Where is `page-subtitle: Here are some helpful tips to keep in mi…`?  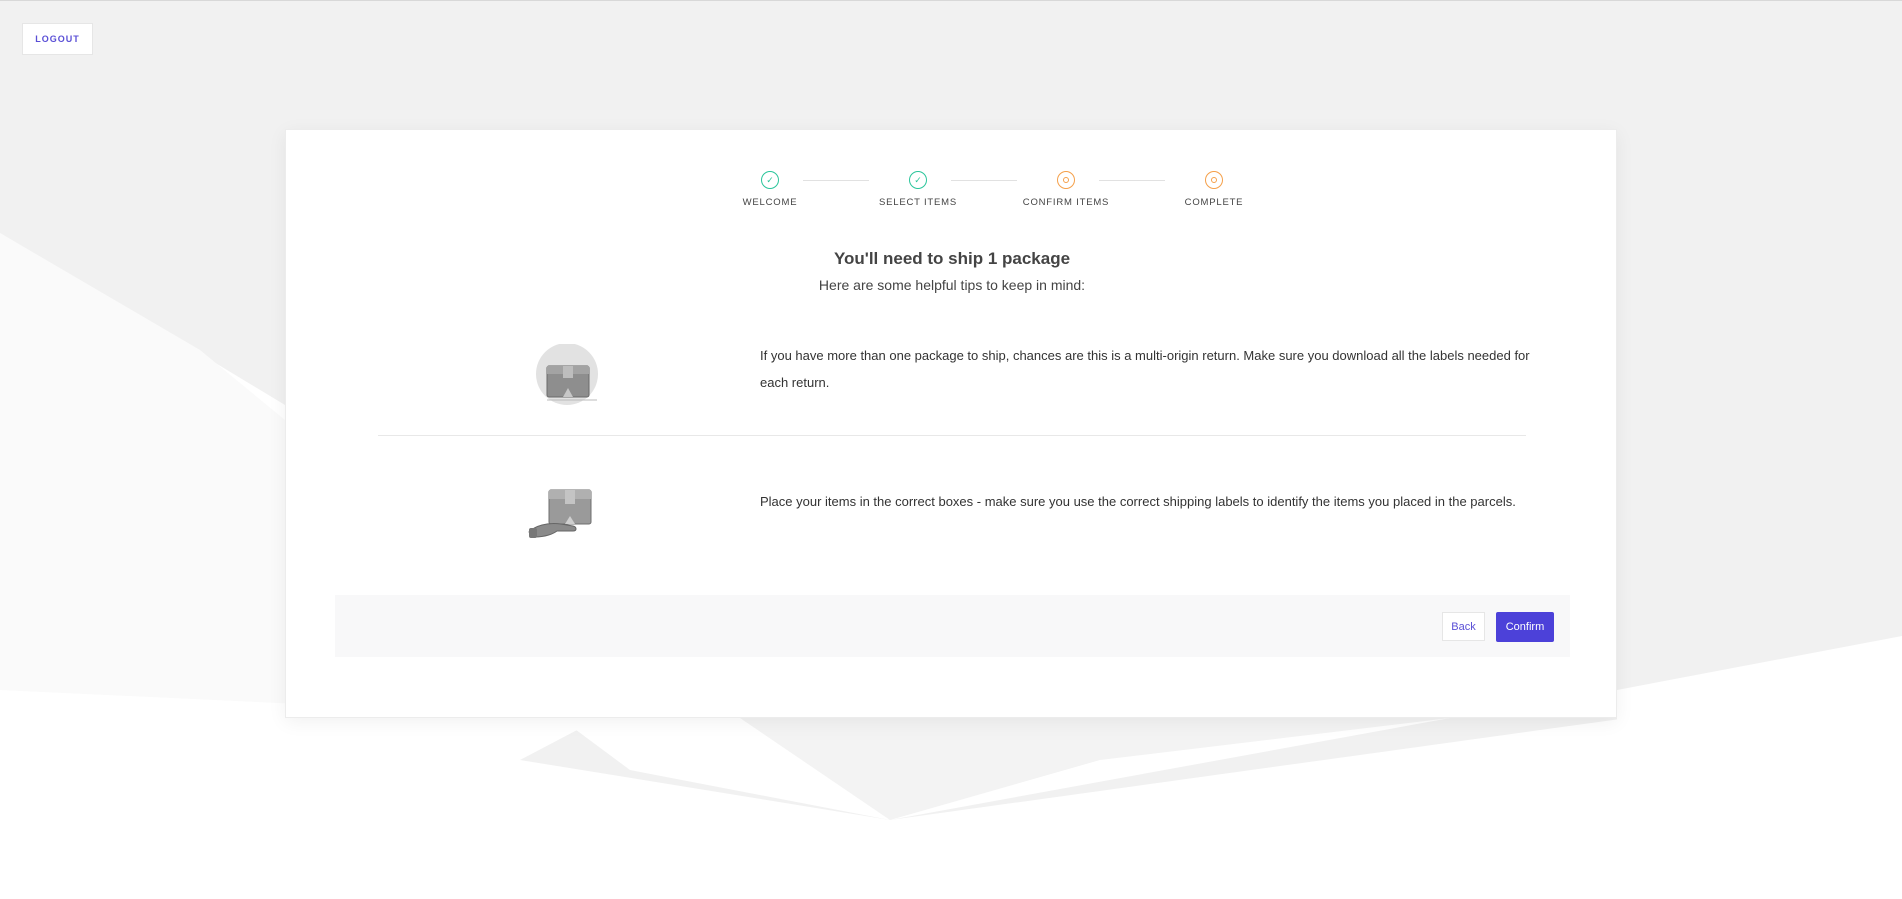 page-subtitle: Here are some helpful tips to keep in mi… is located at coordinates (952, 285).